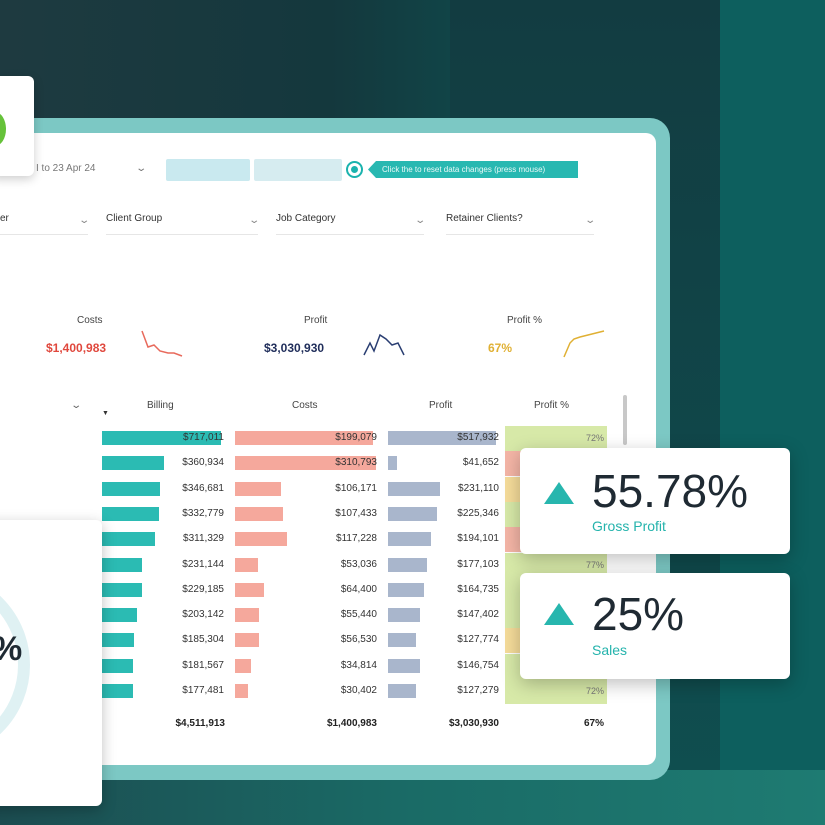  I want to click on total-billing: $4,511,913, so click(200, 723).